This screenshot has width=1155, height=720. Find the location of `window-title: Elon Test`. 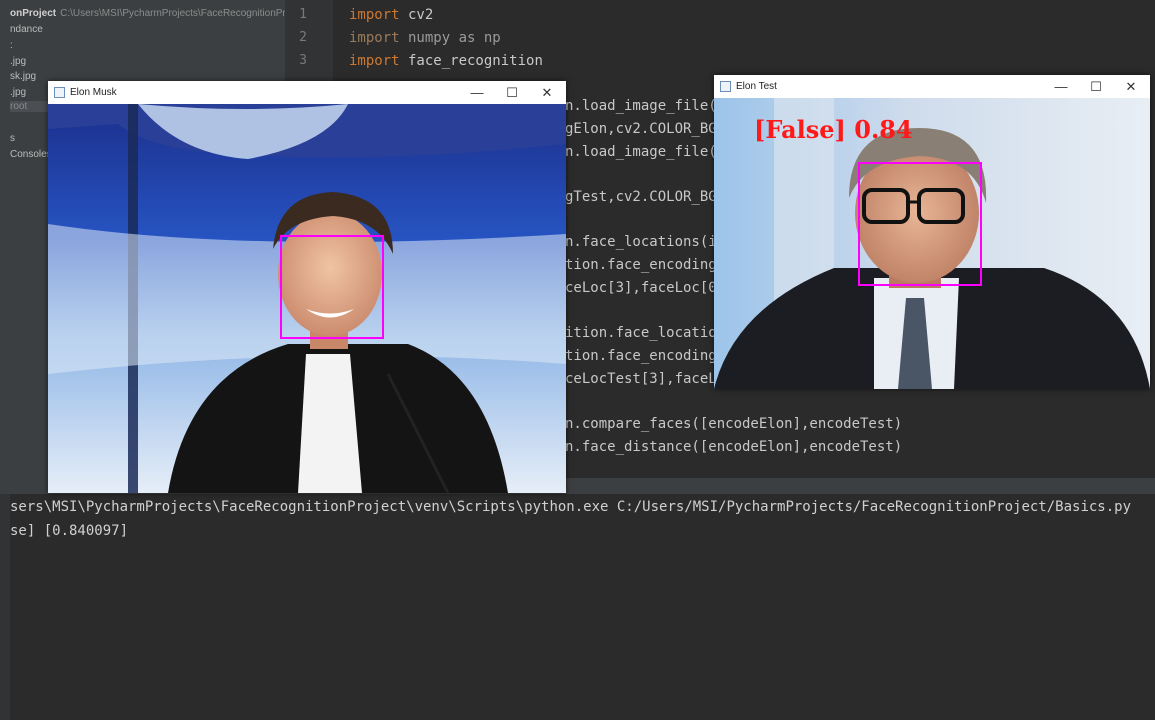

window-title: Elon Test is located at coordinates (756, 86).